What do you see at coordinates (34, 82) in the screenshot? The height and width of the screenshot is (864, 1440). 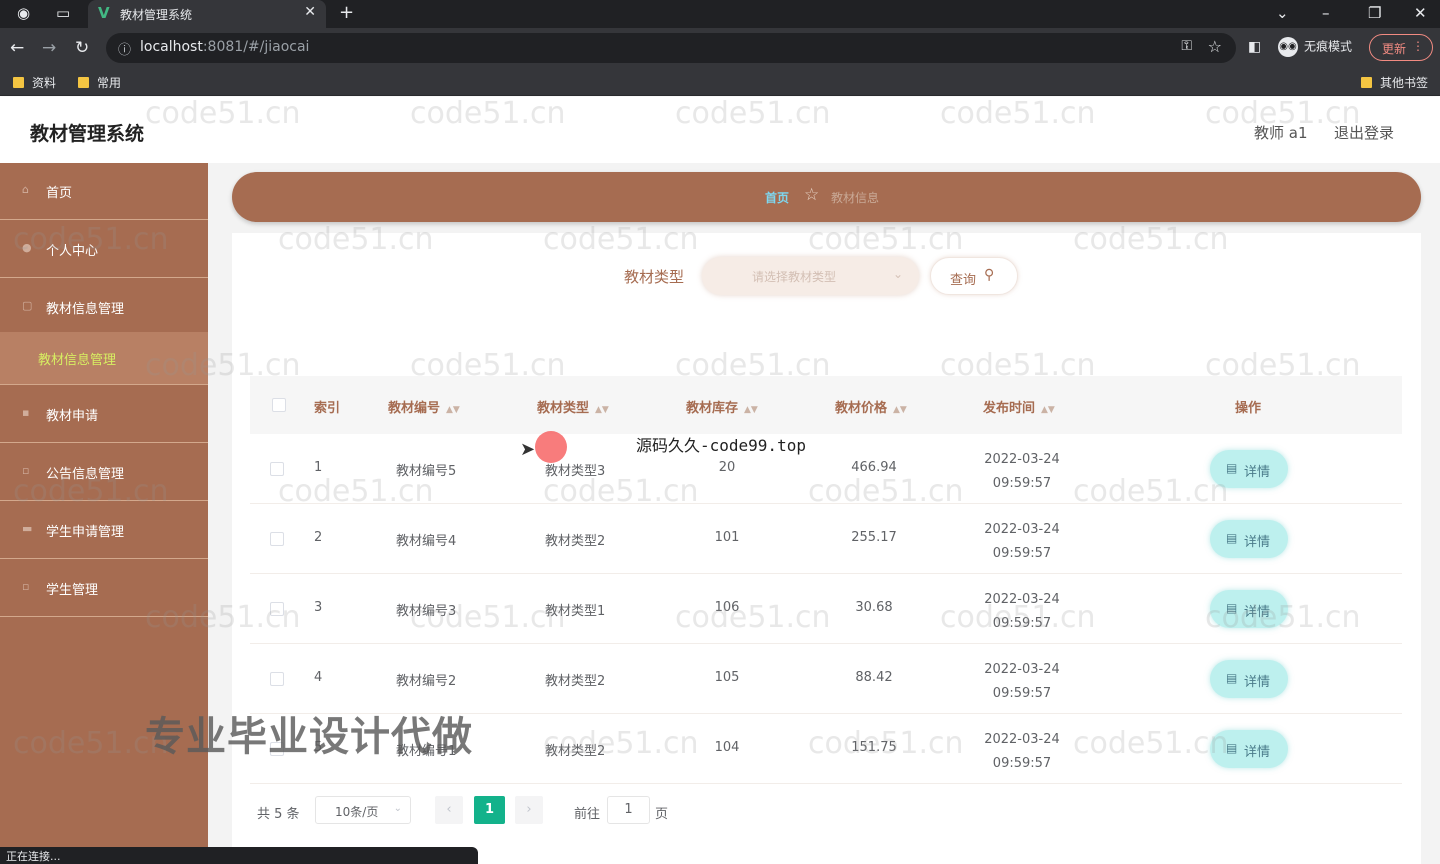 I see `bookmark-folder: 资料` at bounding box center [34, 82].